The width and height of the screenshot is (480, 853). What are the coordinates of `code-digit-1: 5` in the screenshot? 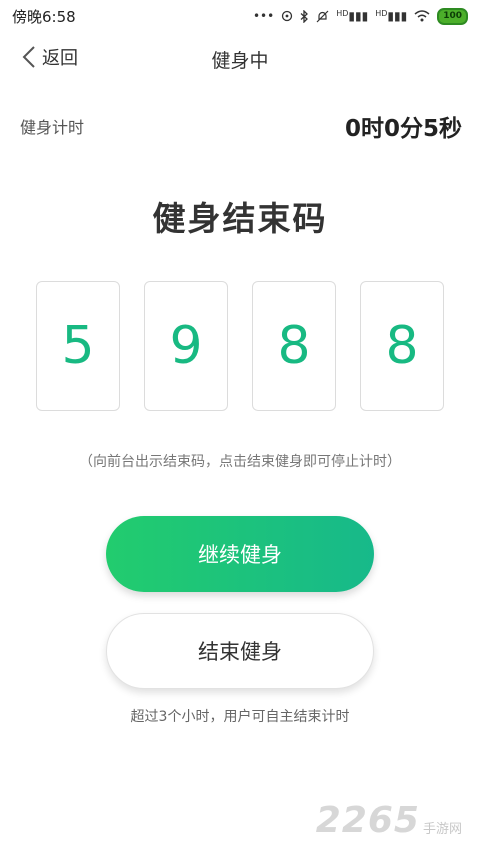 It's located at (78, 346).